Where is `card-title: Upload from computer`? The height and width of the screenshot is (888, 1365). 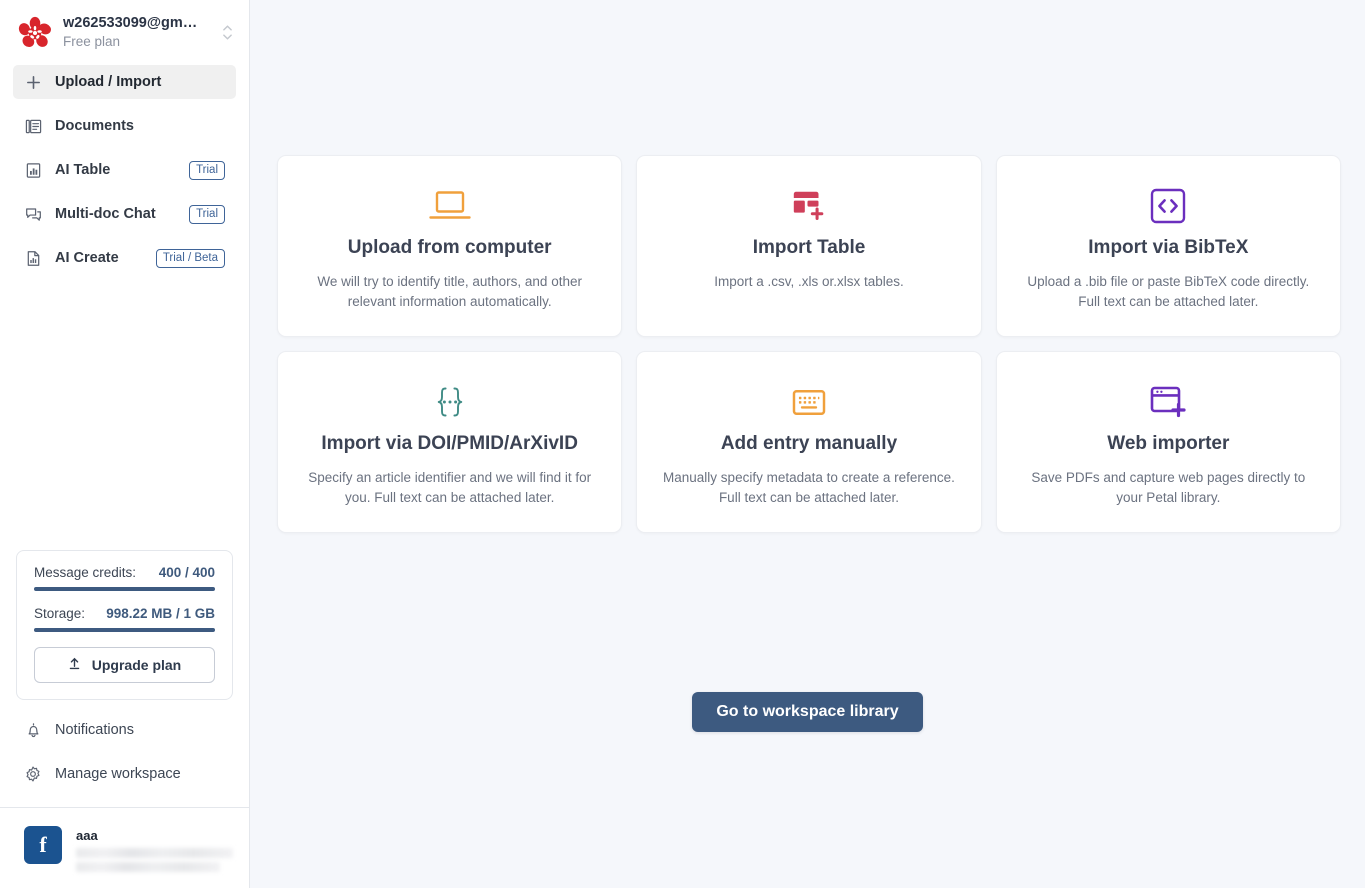 card-title: Upload from computer is located at coordinates (449, 247).